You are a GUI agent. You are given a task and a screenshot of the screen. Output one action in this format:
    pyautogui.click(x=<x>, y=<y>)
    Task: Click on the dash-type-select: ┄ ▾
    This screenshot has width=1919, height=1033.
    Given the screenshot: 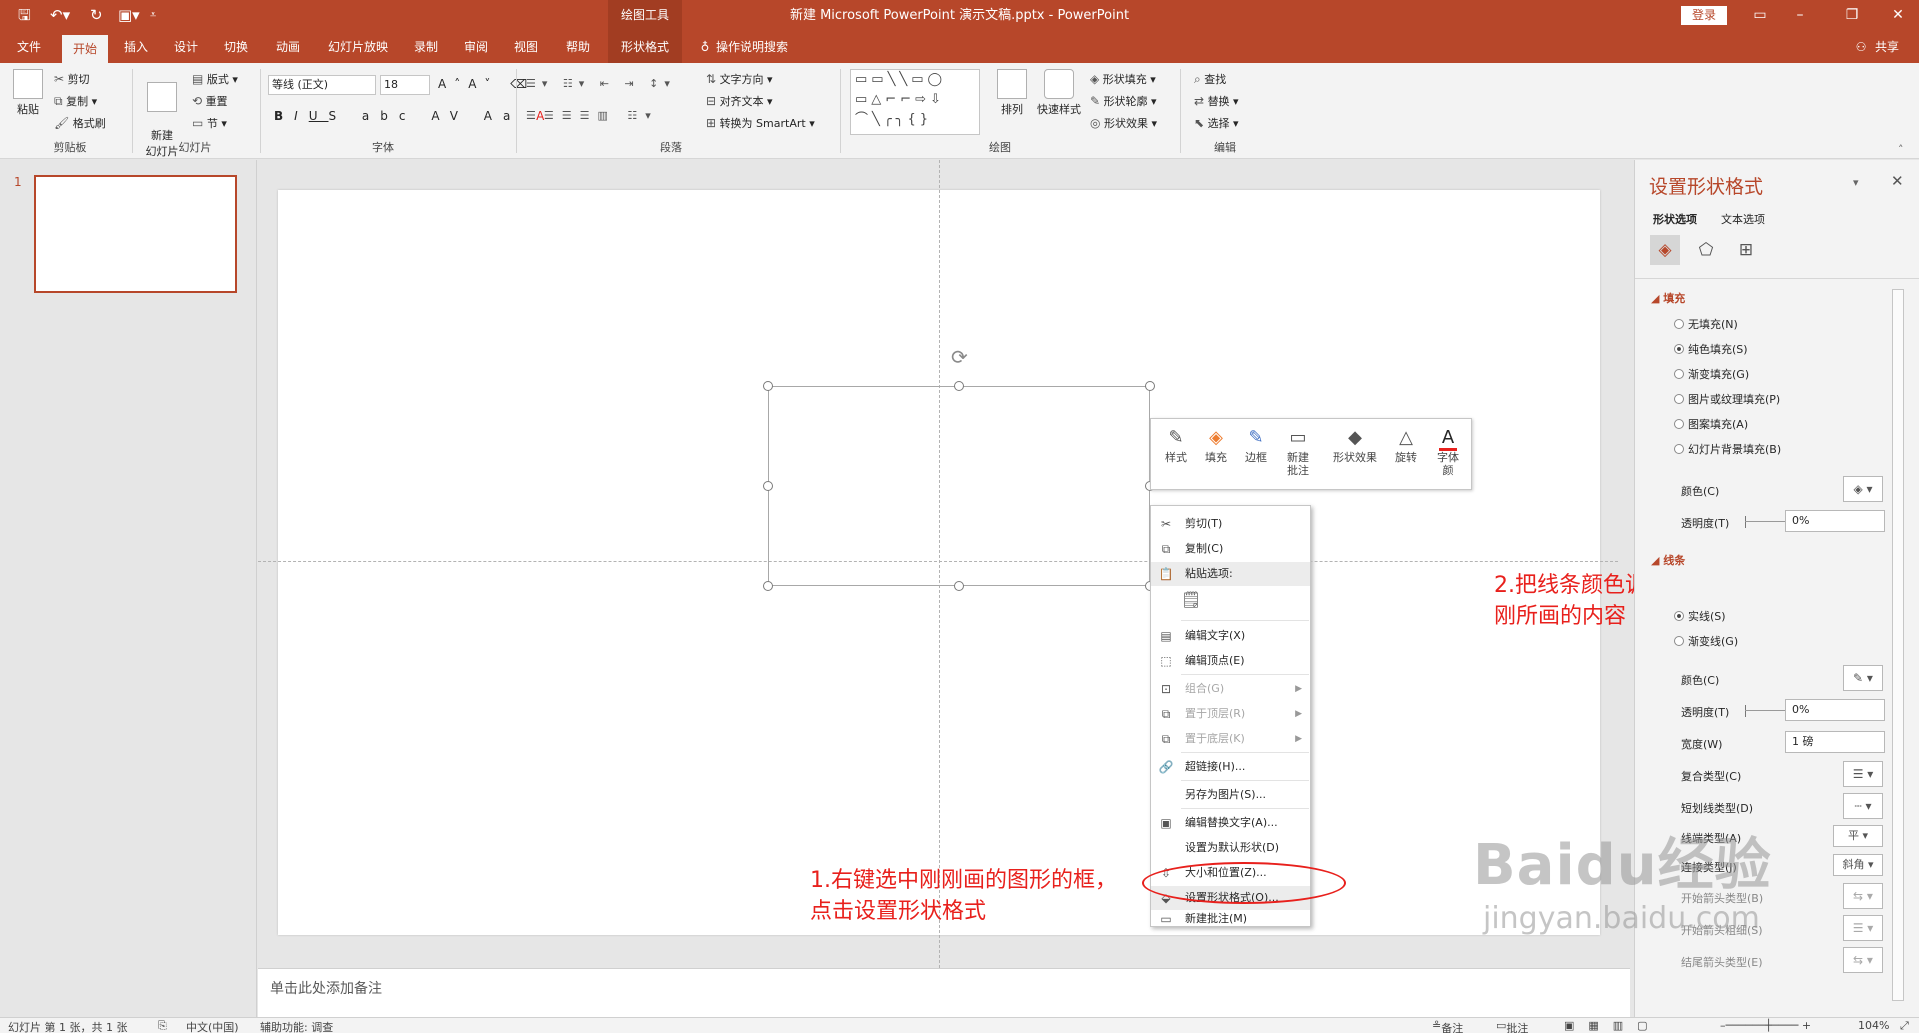 What is the action you would take?
    pyautogui.click(x=1863, y=806)
    